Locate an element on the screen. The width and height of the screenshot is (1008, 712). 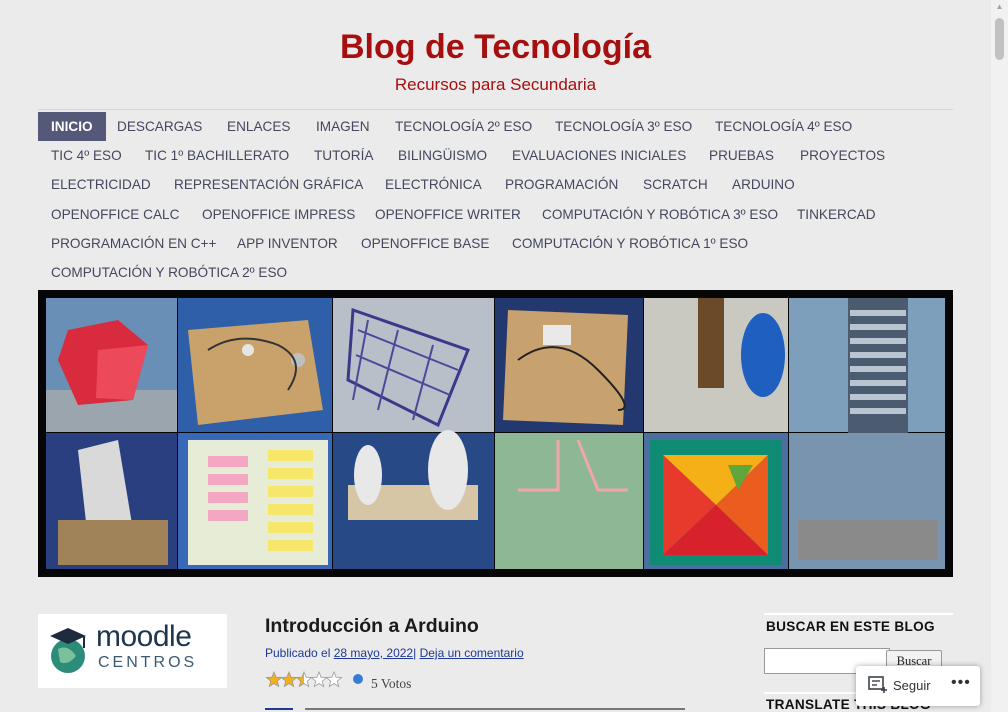
nav-item-tecnologia-3: TECNOLOGÍA 3º ESO is located at coordinates (623, 126).